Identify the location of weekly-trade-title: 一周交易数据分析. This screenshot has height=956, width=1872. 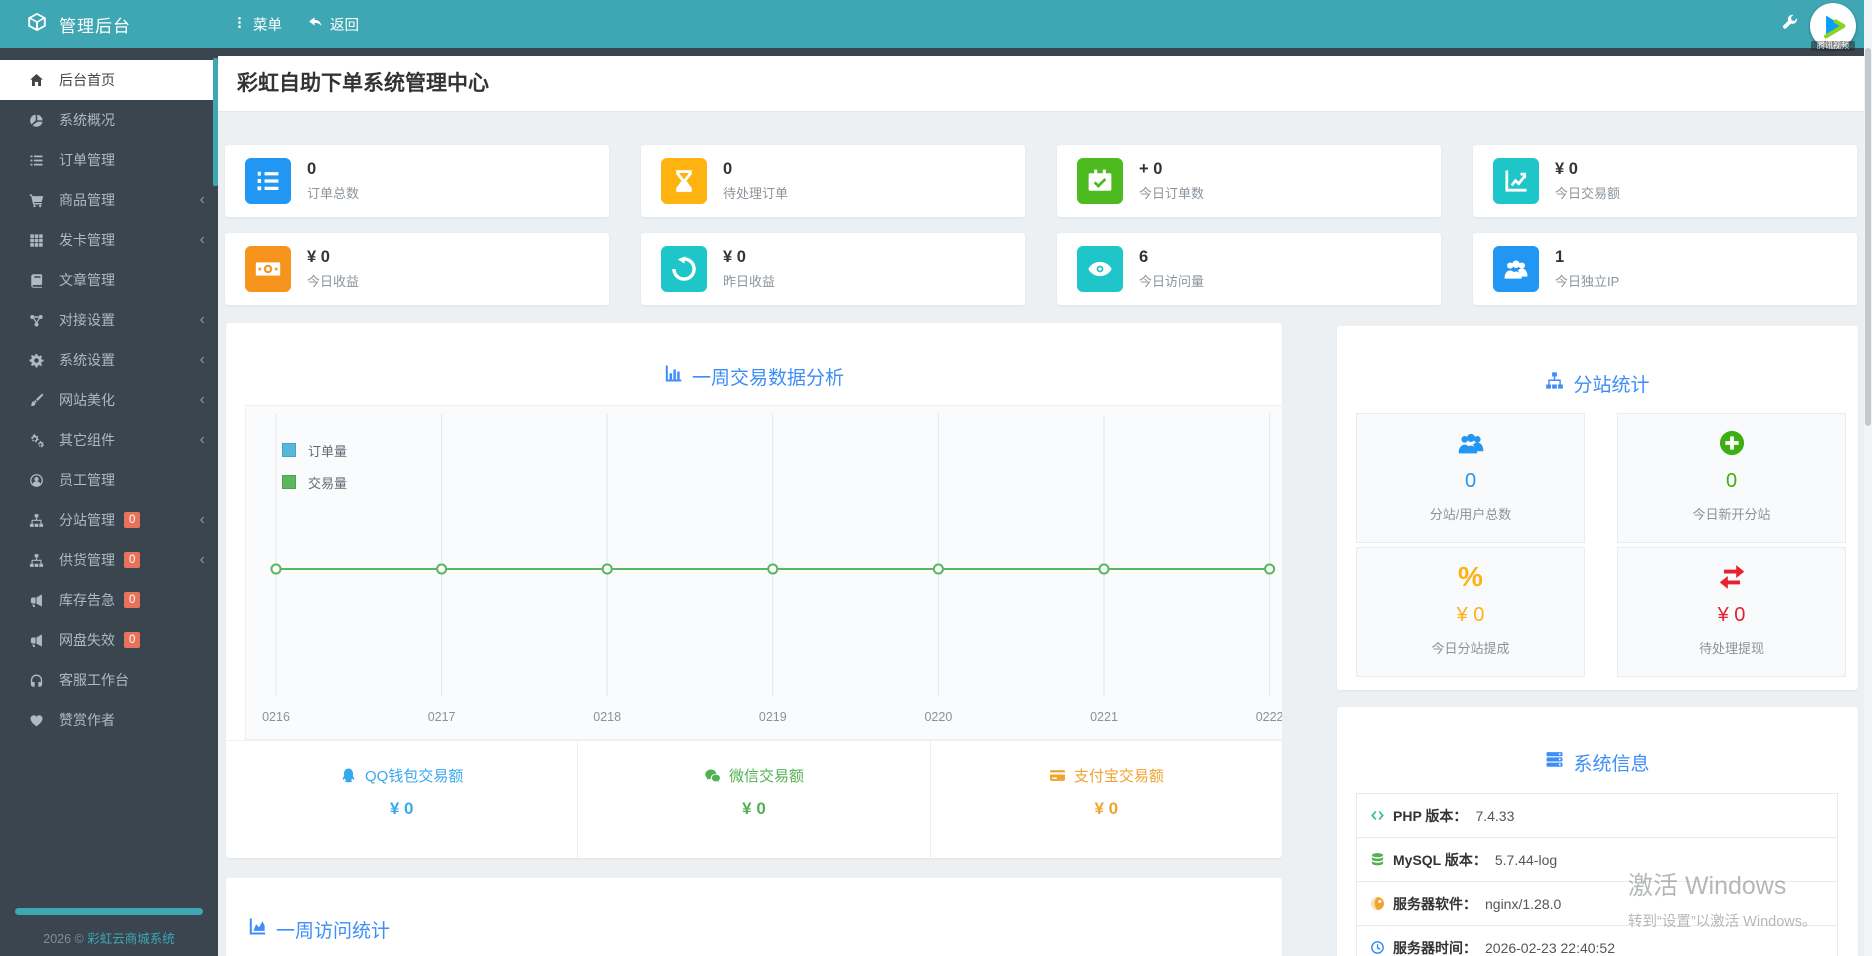
(754, 356).